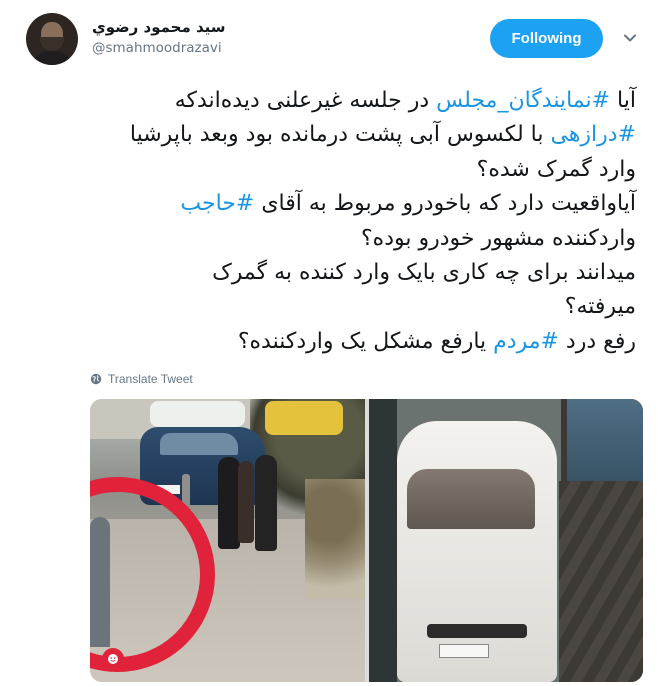  I want to click on following-button: Following, so click(546, 38).